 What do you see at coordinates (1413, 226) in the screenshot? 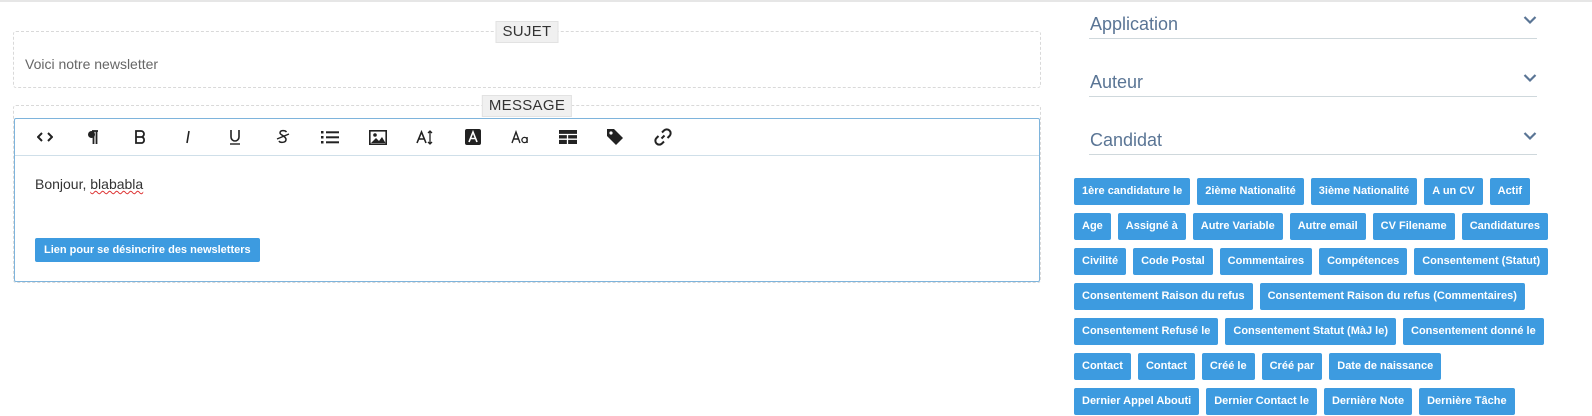
I see `tag-button: CV Filename` at bounding box center [1413, 226].